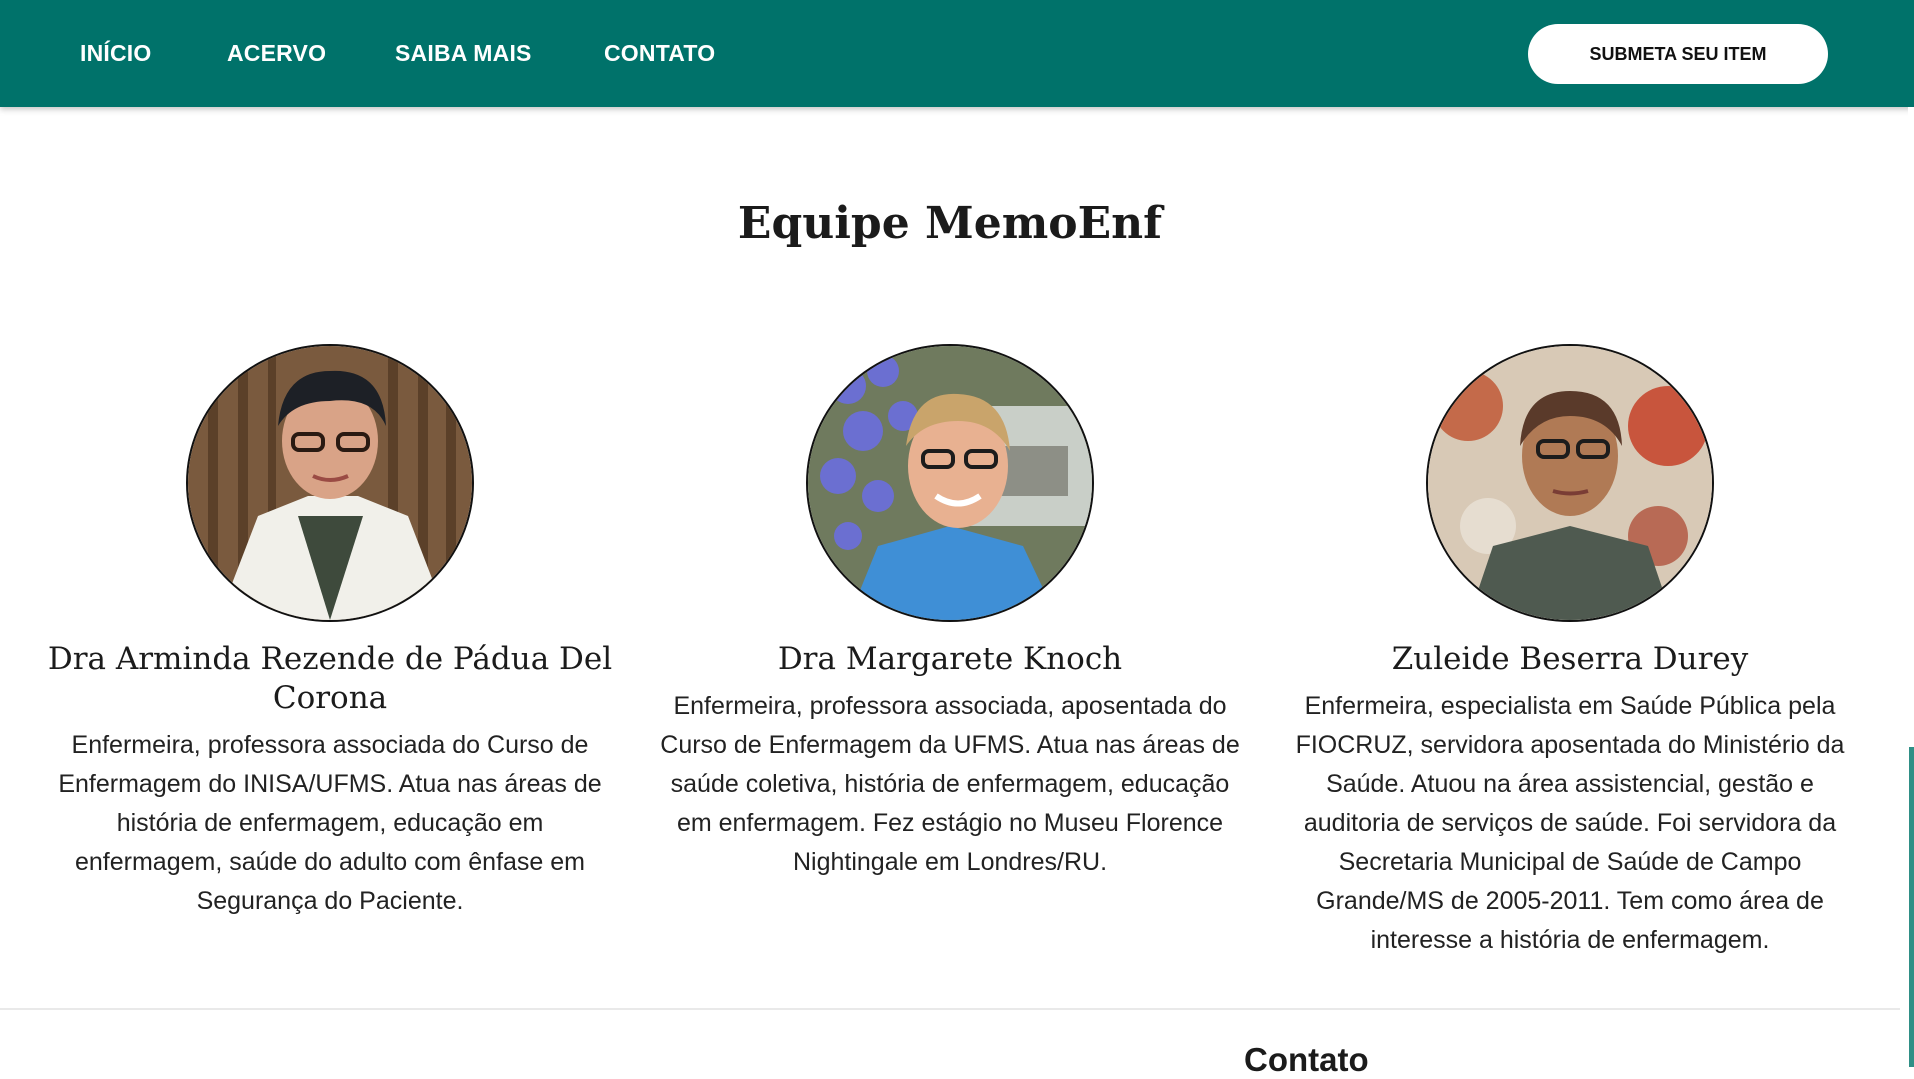 The height and width of the screenshot is (1079, 1914). I want to click on member-photo-zuleide, so click(1570, 483).